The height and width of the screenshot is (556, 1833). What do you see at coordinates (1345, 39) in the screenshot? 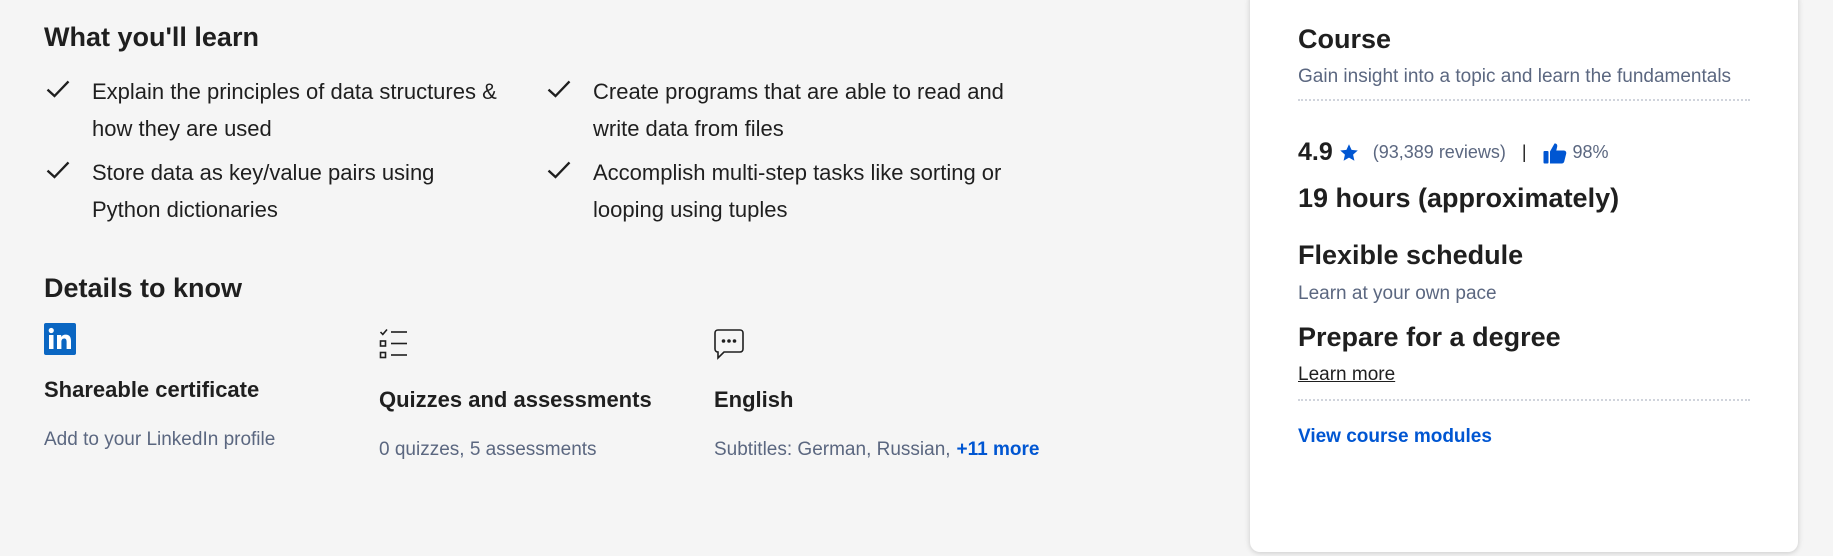
I see `course-type-title: Course` at bounding box center [1345, 39].